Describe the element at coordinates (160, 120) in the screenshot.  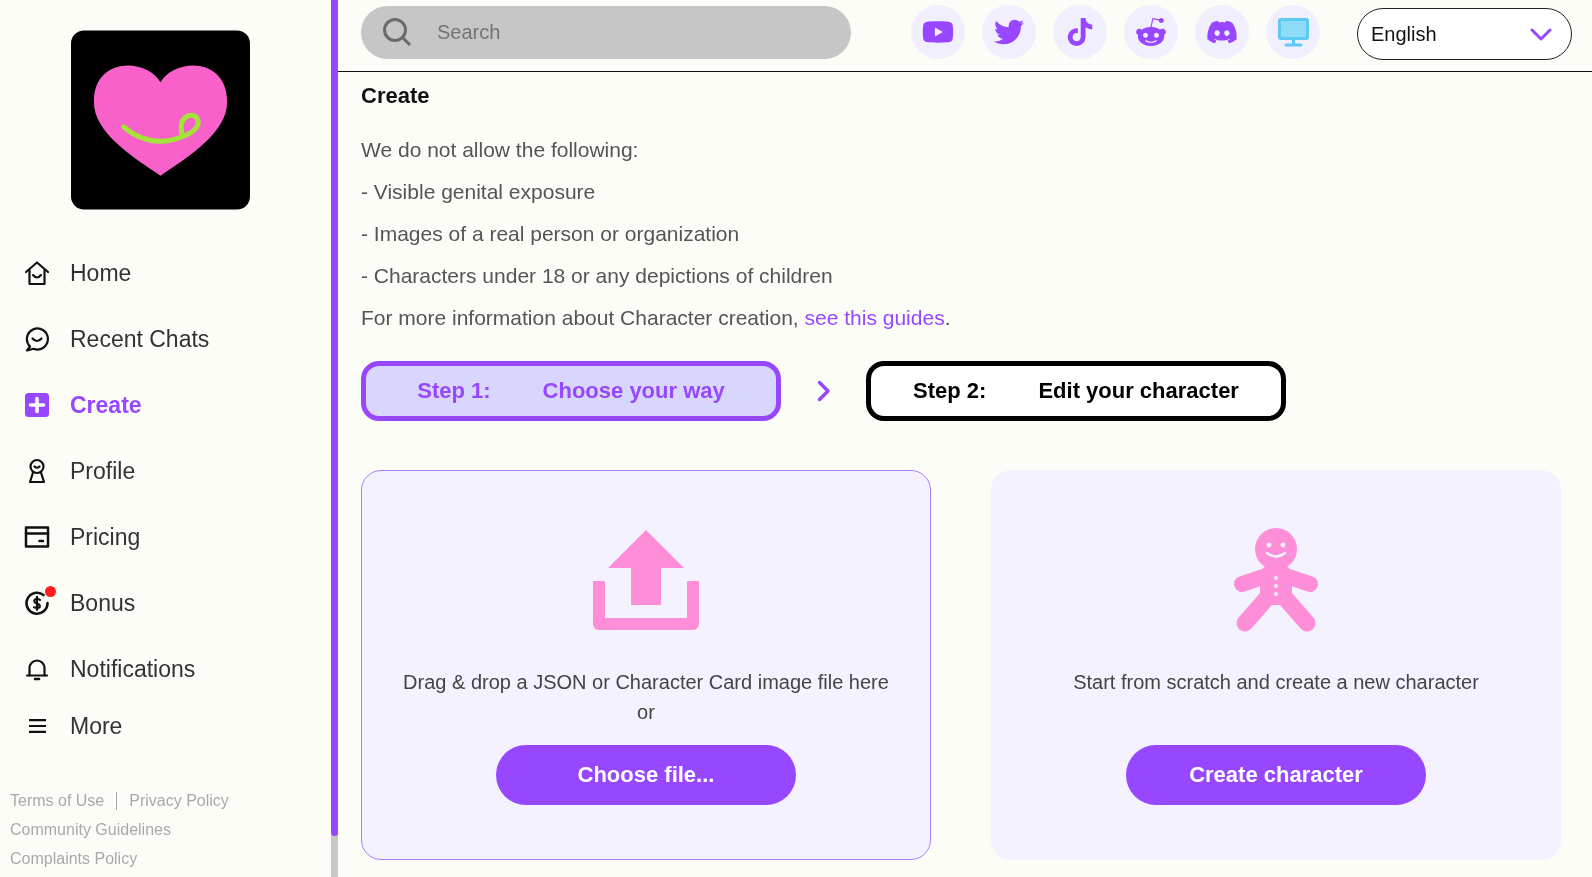
I see `heart-logo` at that location.